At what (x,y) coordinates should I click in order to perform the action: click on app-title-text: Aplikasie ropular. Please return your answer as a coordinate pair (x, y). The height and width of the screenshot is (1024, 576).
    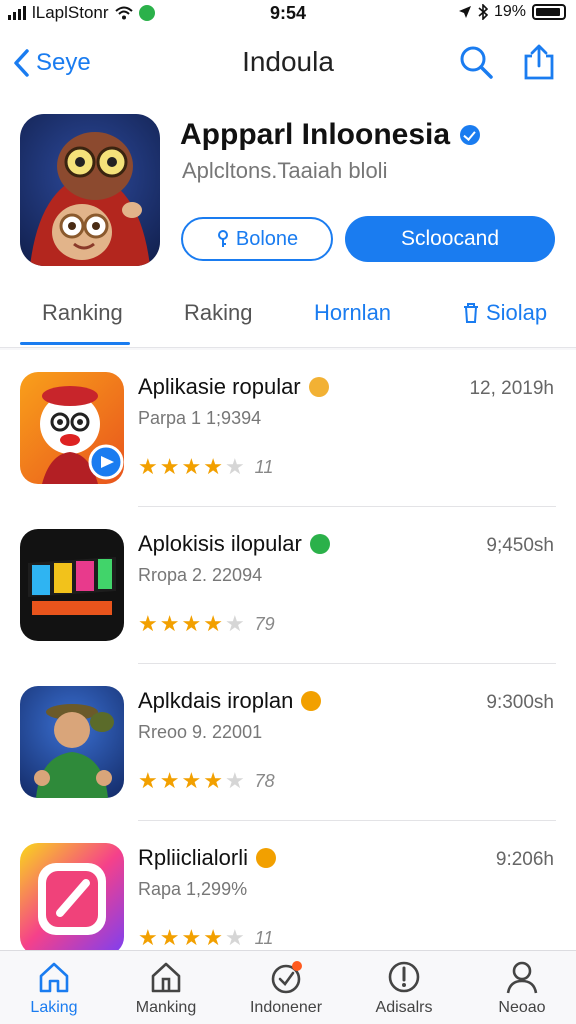
    Looking at the image, I should click on (219, 386).